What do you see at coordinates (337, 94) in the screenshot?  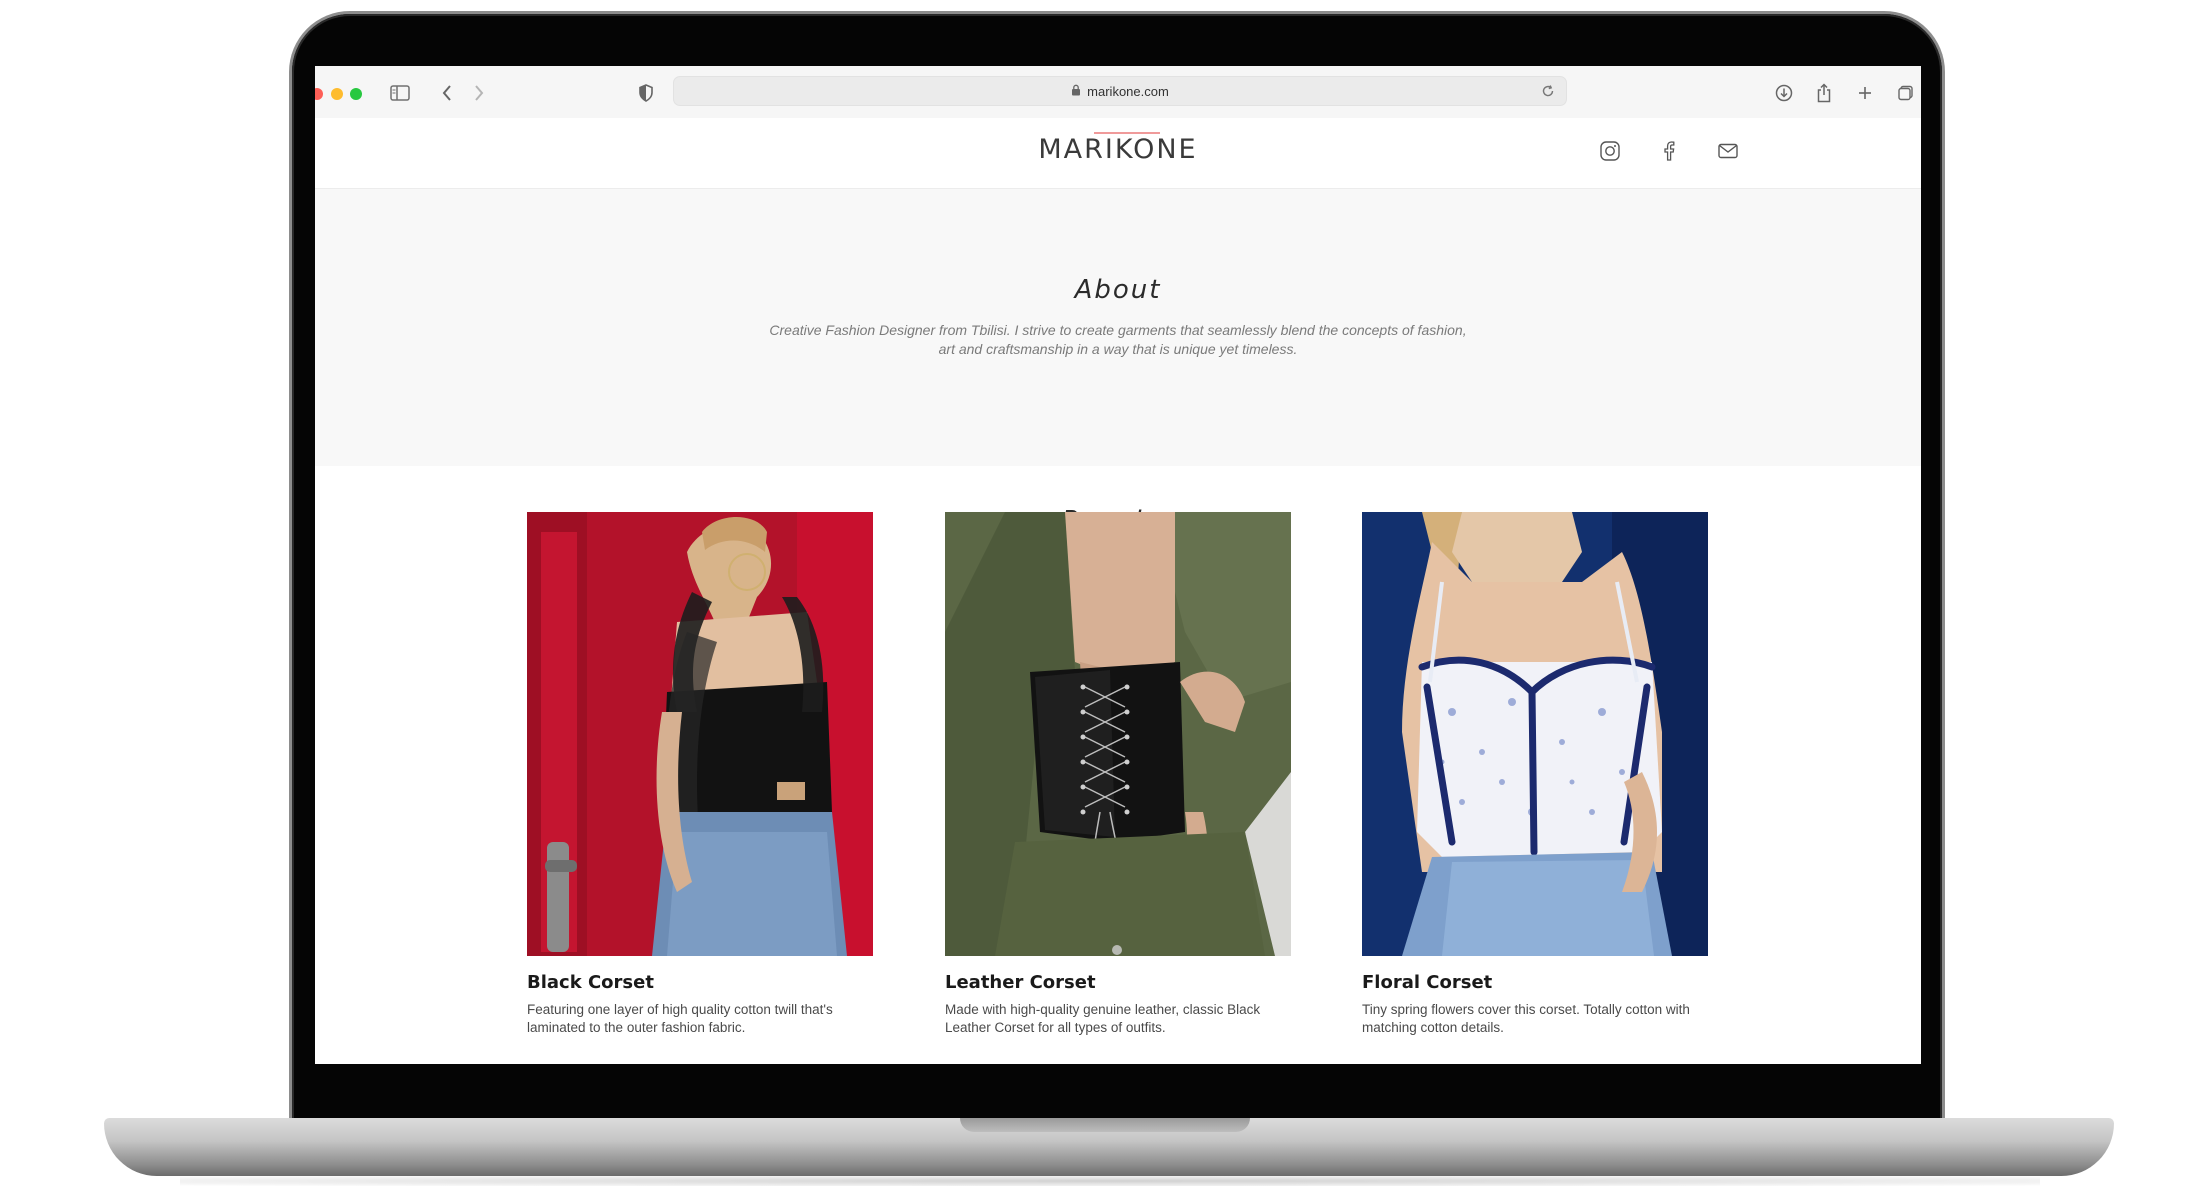 I see `minimize-window-dot` at bounding box center [337, 94].